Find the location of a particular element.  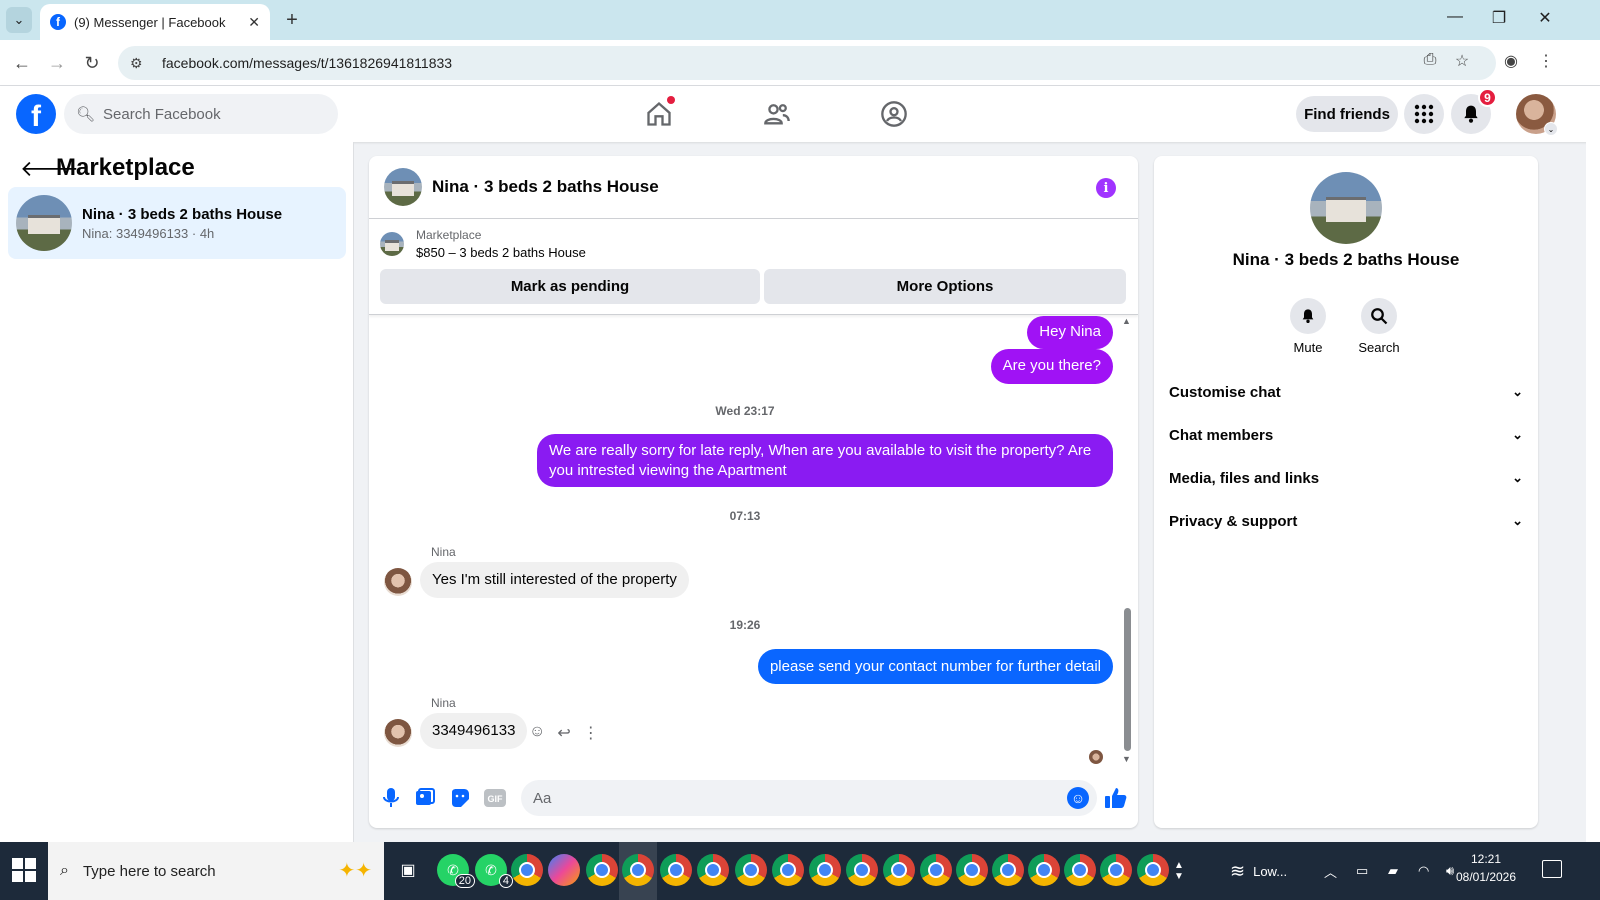

page-scrollbar is located at coordinates (1593, 464).